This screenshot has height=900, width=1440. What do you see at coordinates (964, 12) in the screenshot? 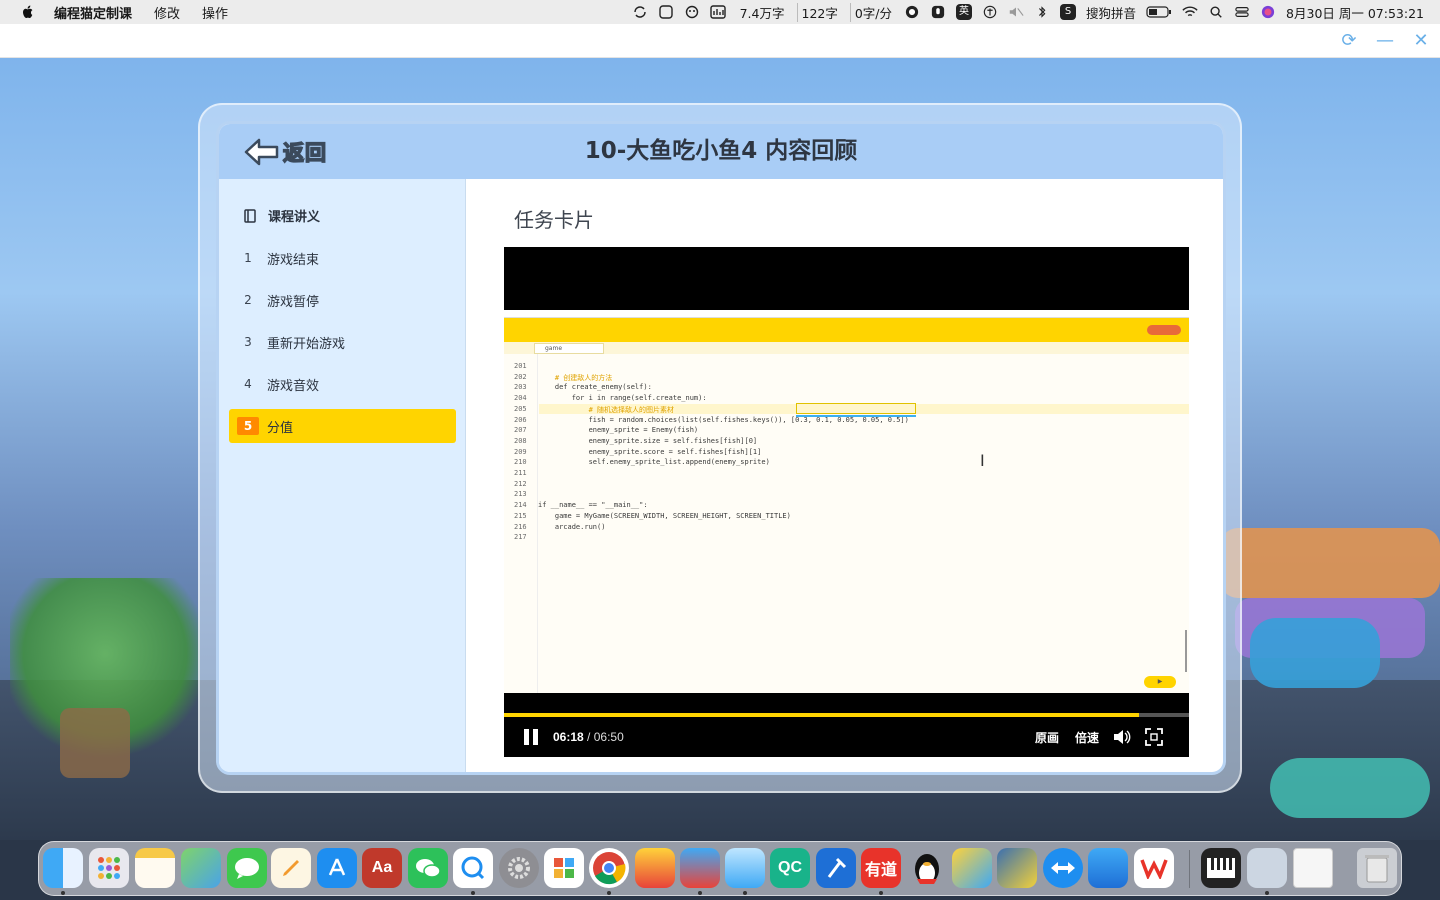
I see `ime-english-badge: 英` at bounding box center [964, 12].